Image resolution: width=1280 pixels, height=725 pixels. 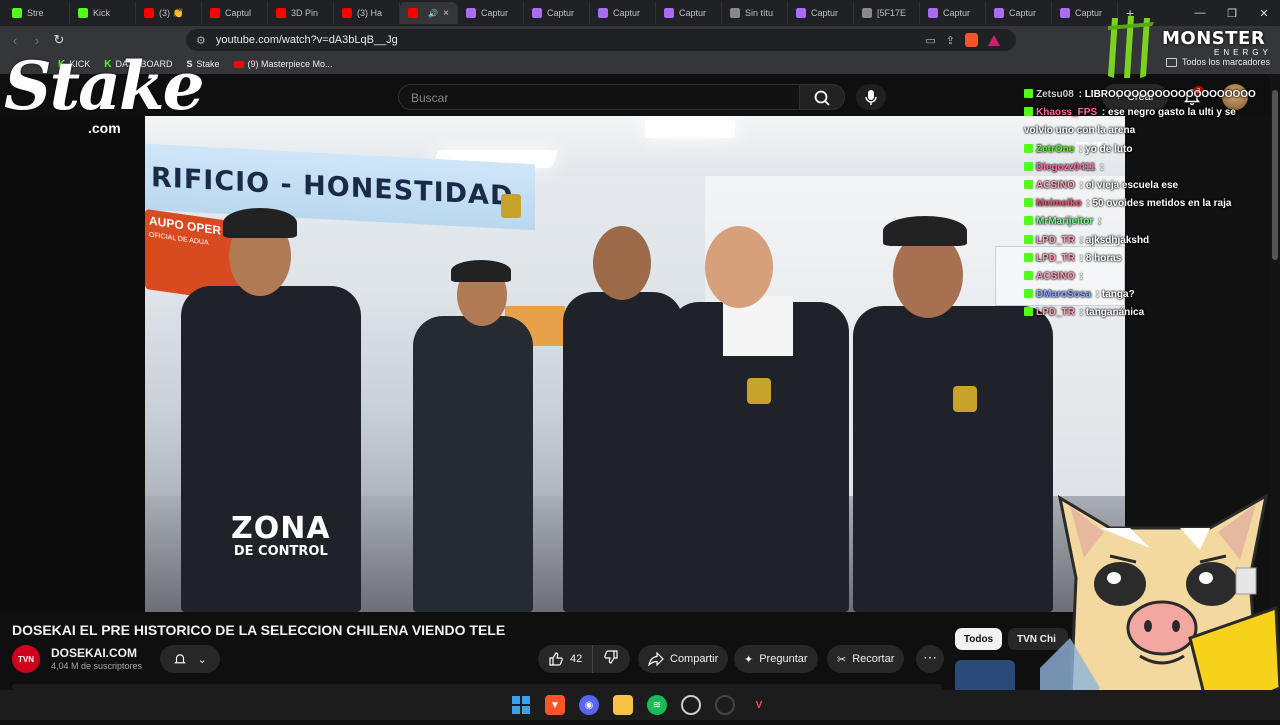 What do you see at coordinates (1144, 222) in the screenshot?
I see `chat-message: MrMarijeitor :` at bounding box center [1144, 222].